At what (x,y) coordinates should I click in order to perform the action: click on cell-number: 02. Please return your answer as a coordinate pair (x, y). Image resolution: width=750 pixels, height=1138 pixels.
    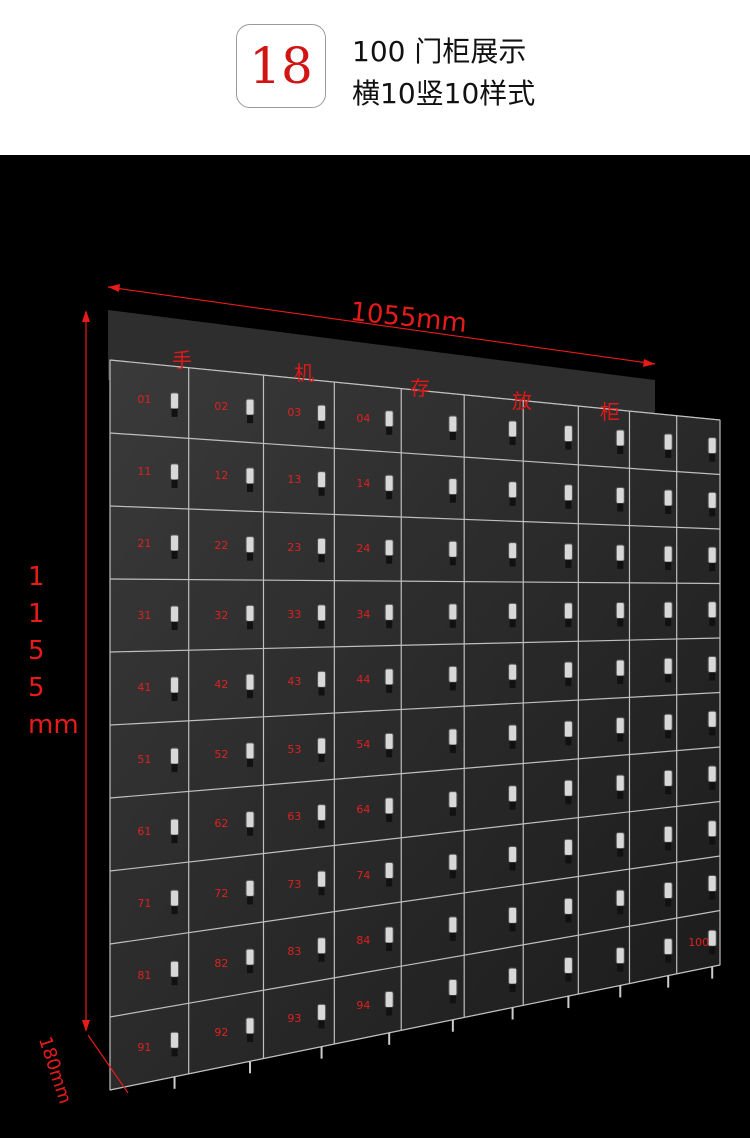
    Looking at the image, I should click on (221, 406).